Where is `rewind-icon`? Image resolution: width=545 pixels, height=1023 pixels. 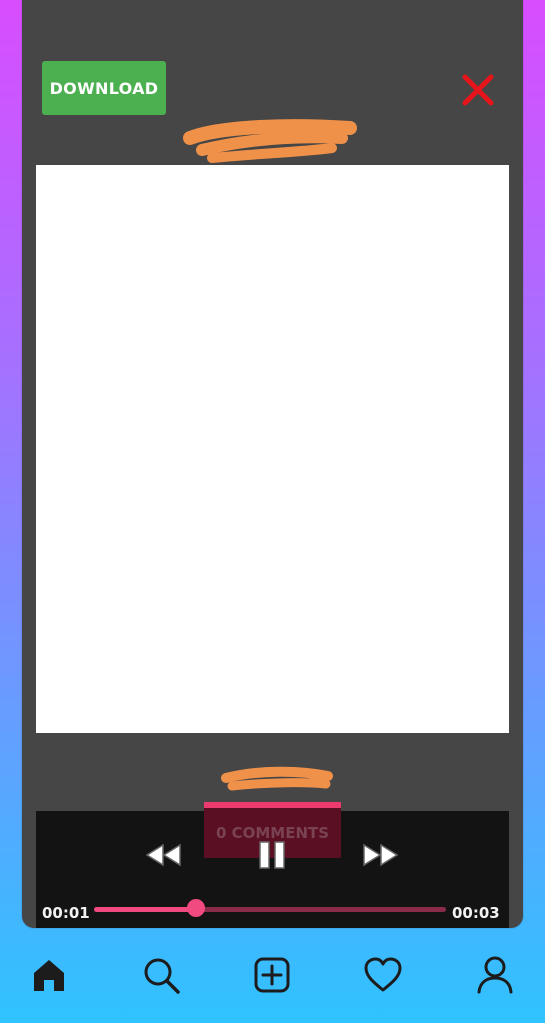 rewind-icon is located at coordinates (163, 855).